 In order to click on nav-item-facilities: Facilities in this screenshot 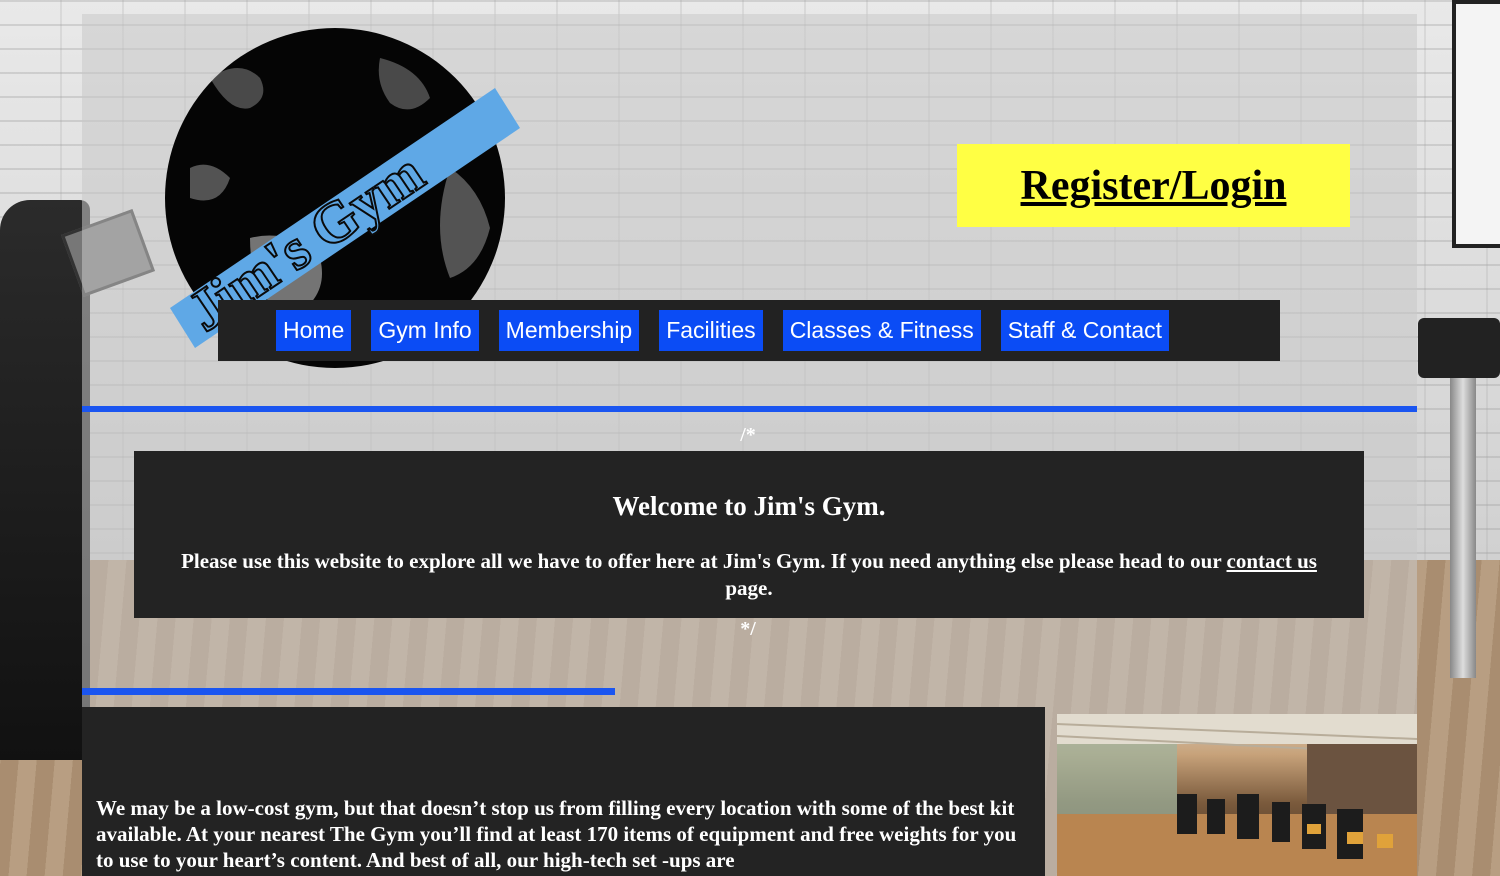, I will do `click(711, 330)`.